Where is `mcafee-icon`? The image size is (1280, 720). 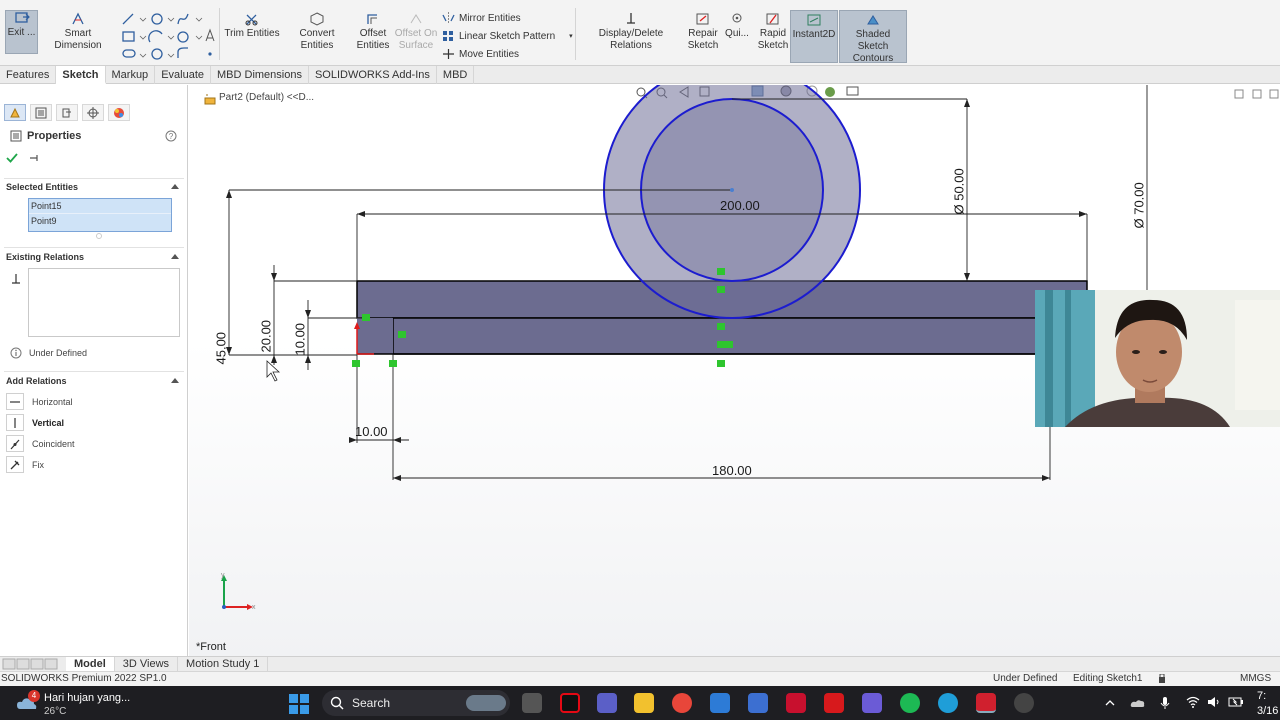
mcafee-icon is located at coordinates (796, 703).